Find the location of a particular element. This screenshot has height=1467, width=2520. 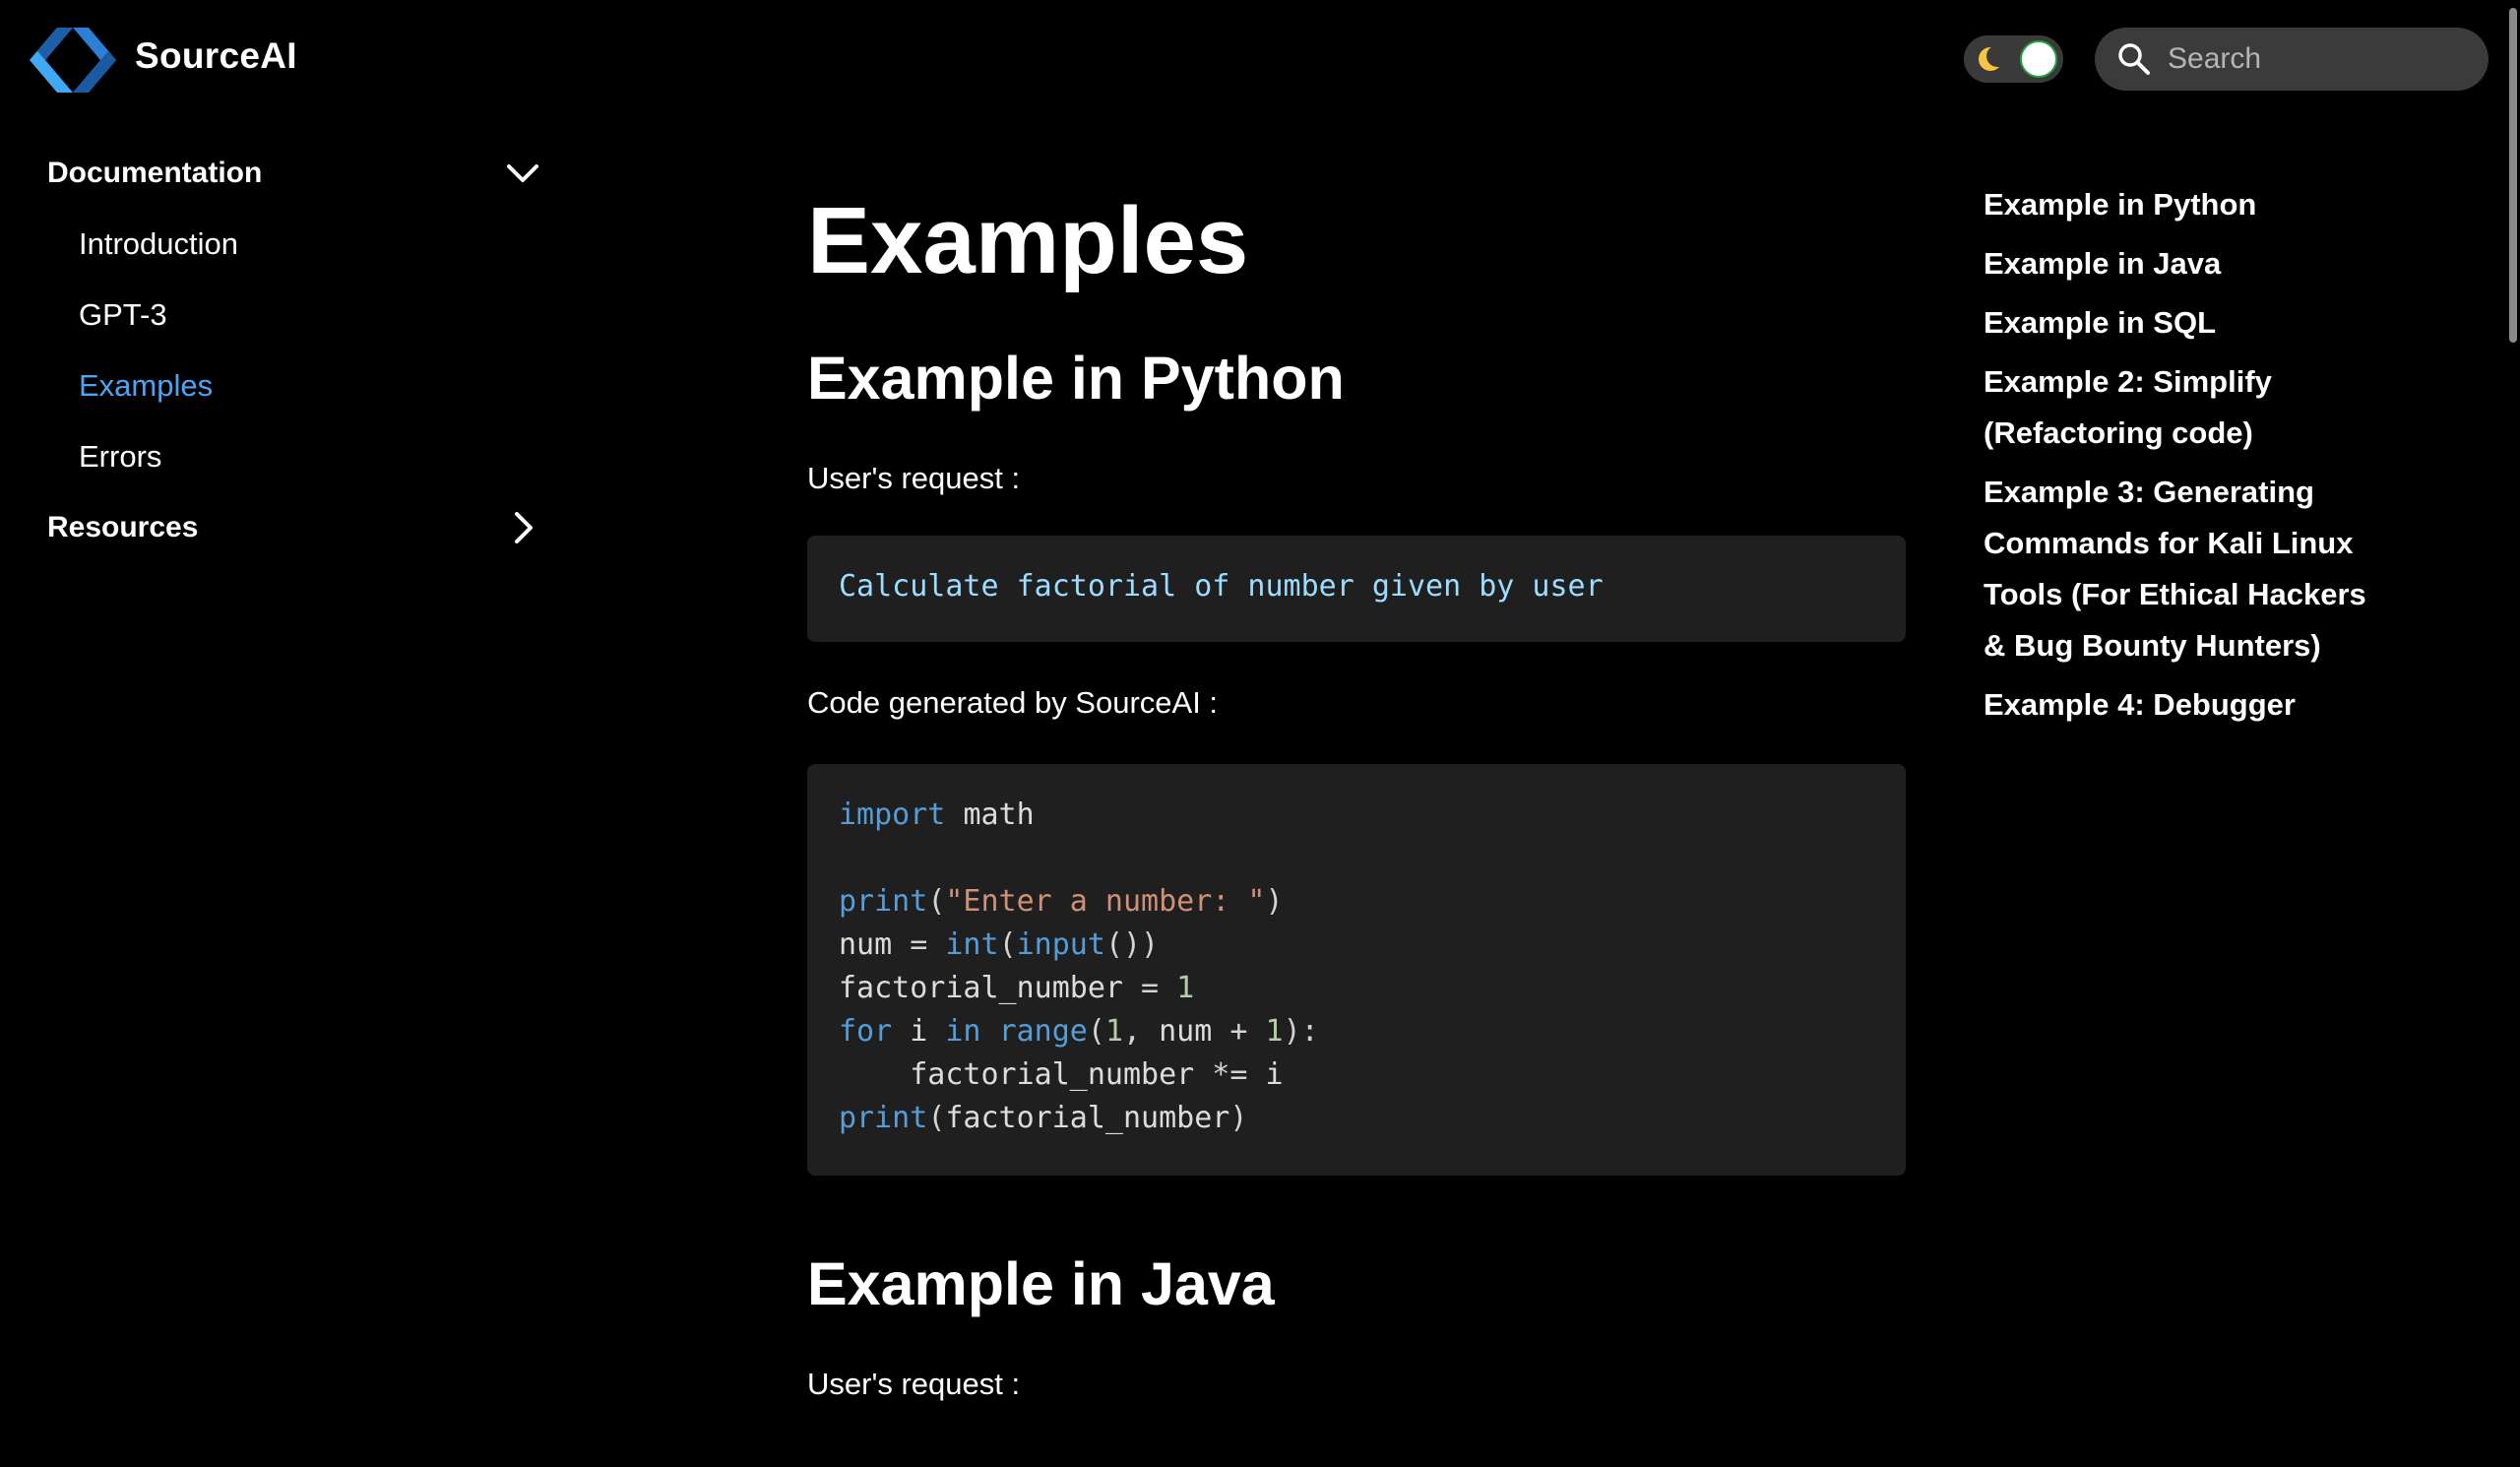

top-header: SourceAI is located at coordinates (1260, 59).